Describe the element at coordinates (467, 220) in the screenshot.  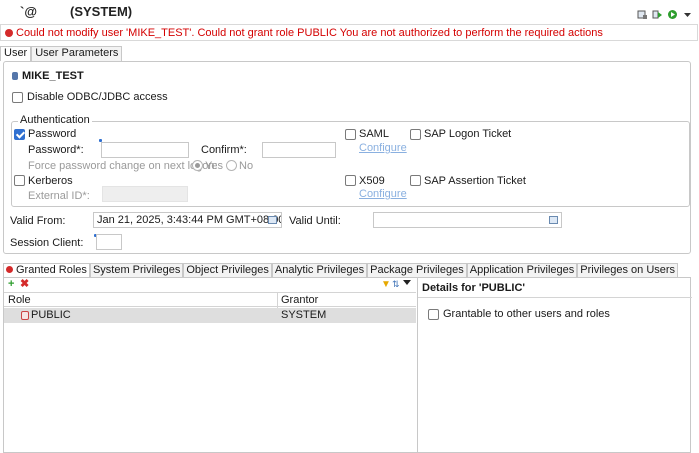
I see `valid-until-input` at that location.